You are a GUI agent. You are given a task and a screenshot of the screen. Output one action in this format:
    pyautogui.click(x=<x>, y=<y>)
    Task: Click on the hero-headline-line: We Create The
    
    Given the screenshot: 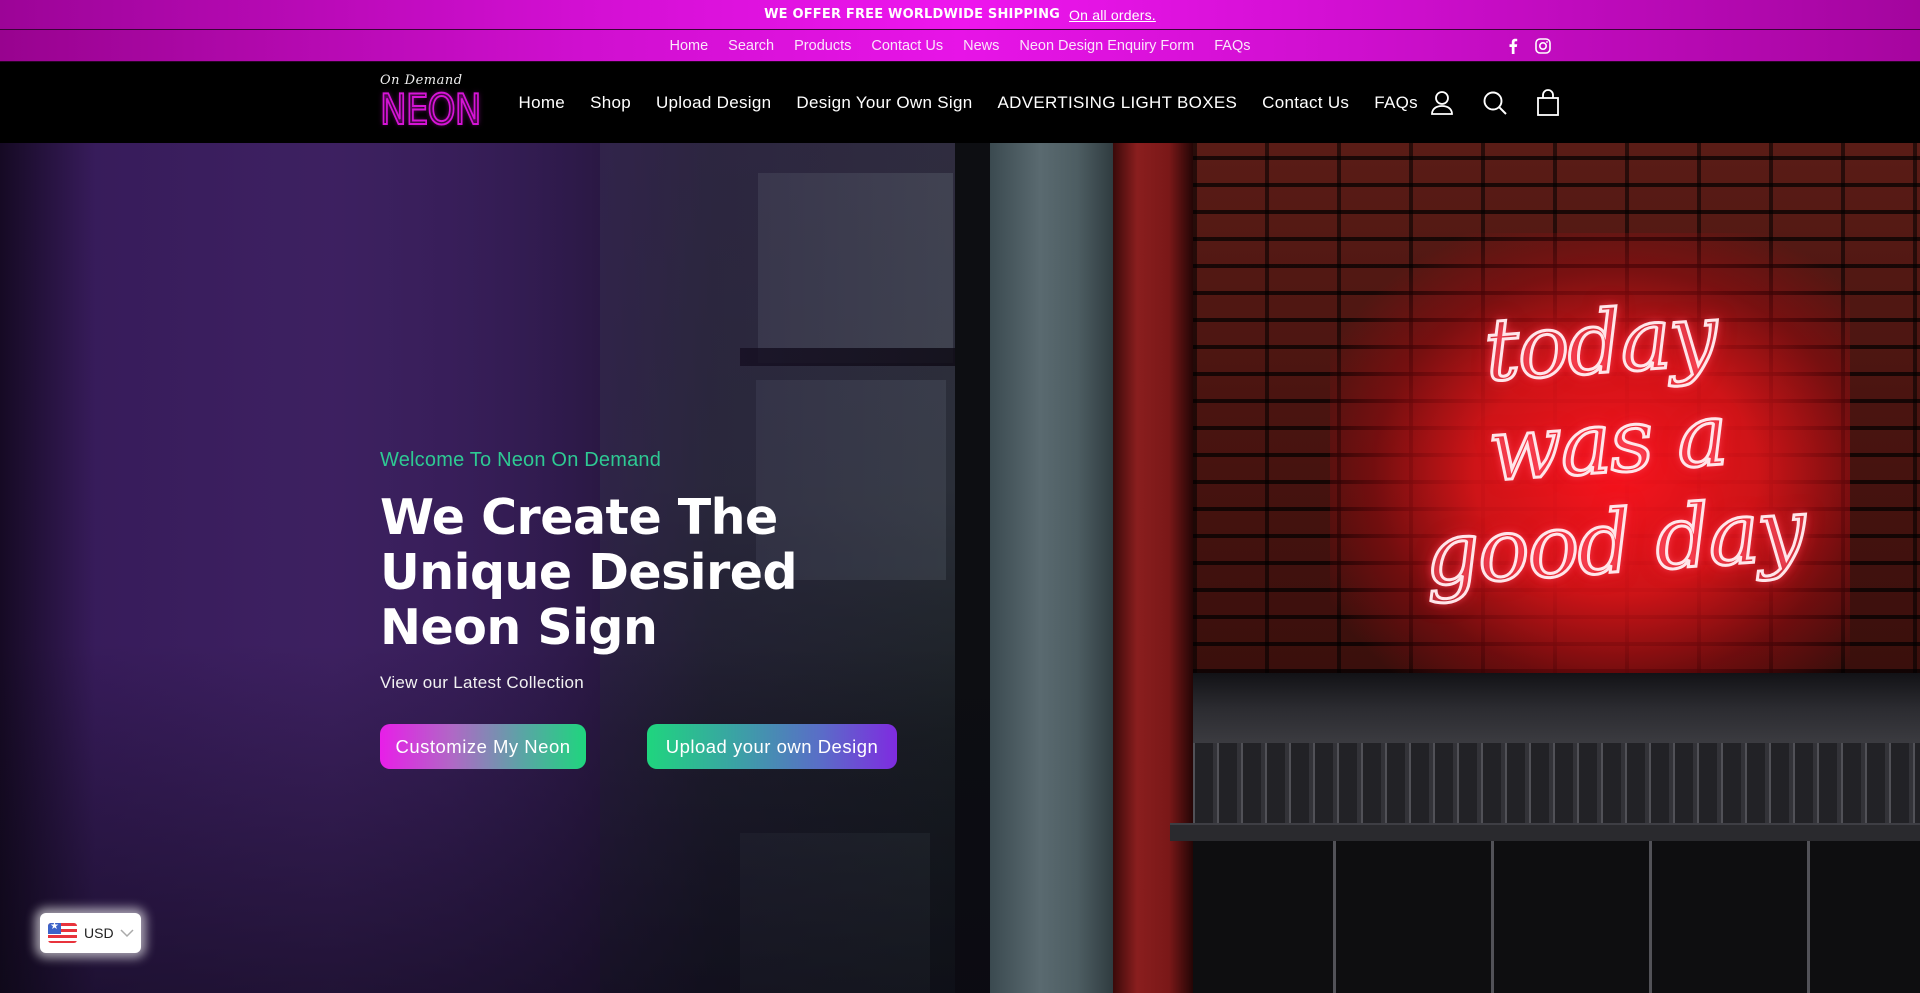 What is the action you would take?
    pyautogui.click(x=579, y=517)
    